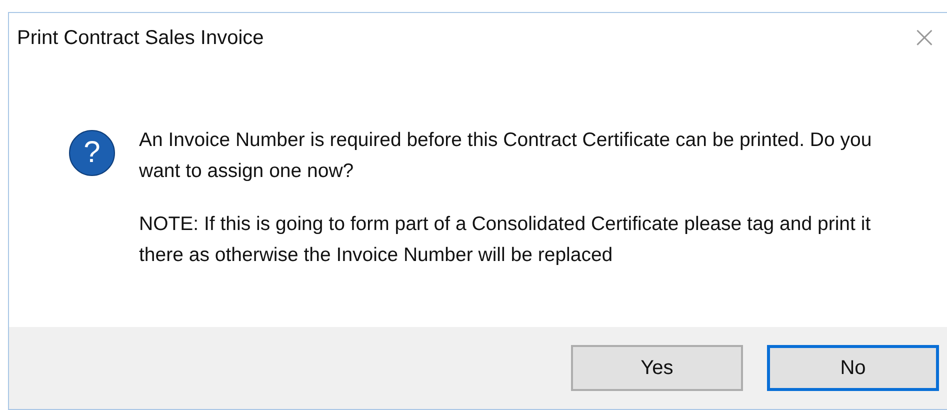 The height and width of the screenshot is (410, 947). What do you see at coordinates (92, 153) in the screenshot?
I see `question-icon: ?` at bounding box center [92, 153].